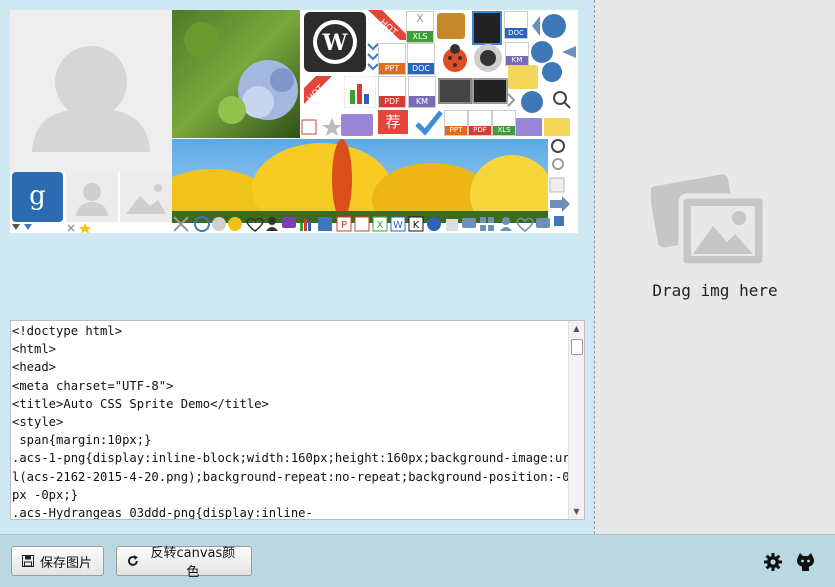 This screenshot has width=835, height=587. Describe the element at coordinates (455, 58) in the screenshot. I see `ladybug-icon` at that location.